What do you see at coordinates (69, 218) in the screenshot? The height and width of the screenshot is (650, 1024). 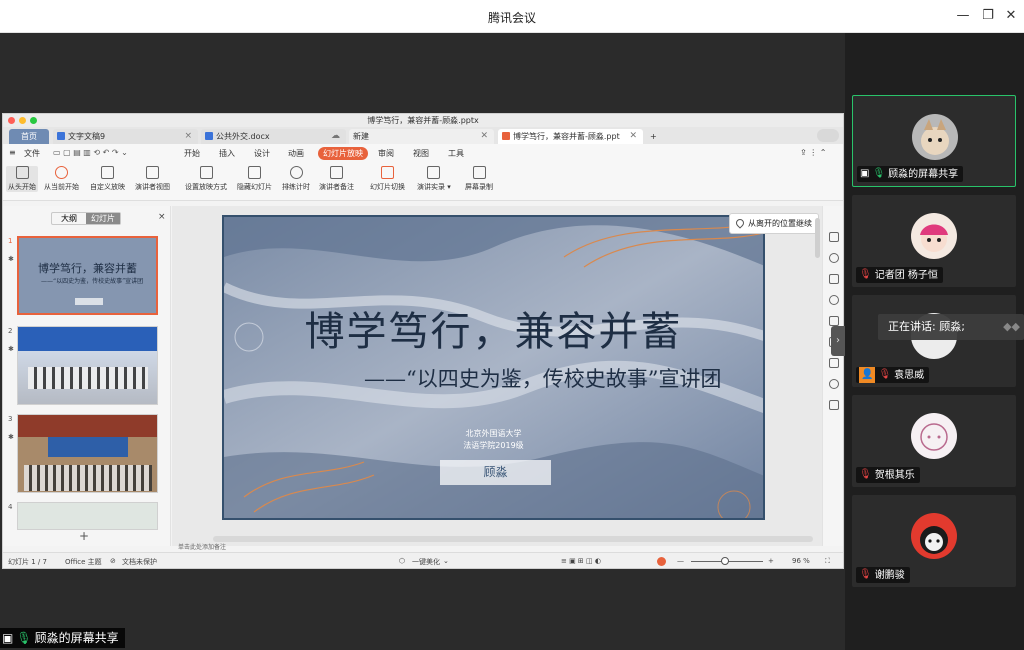 I see `tab-outline: 大纲` at bounding box center [69, 218].